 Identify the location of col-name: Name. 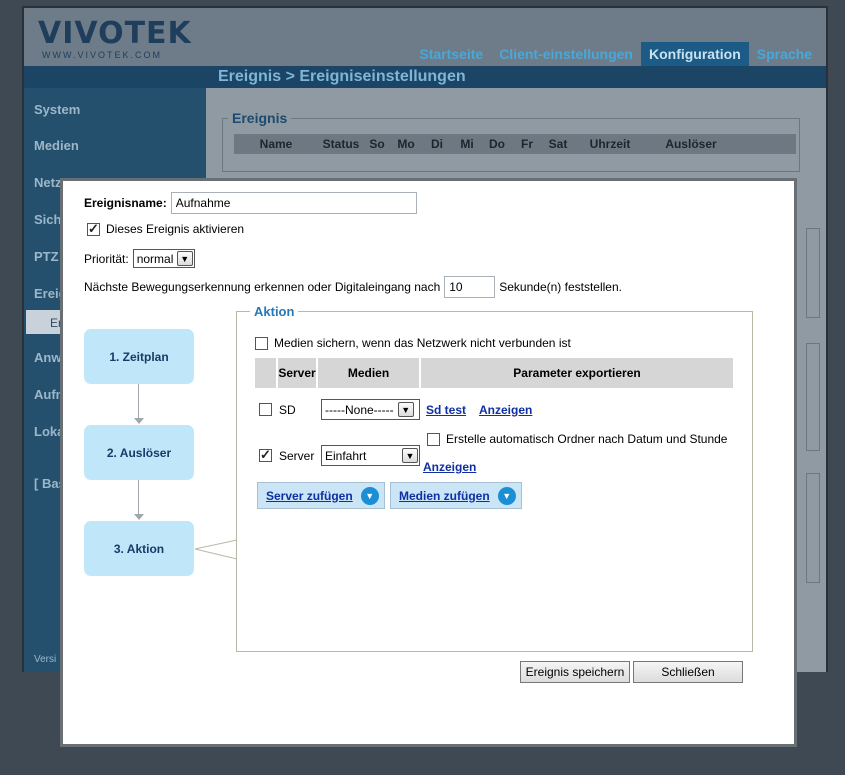
(276, 144).